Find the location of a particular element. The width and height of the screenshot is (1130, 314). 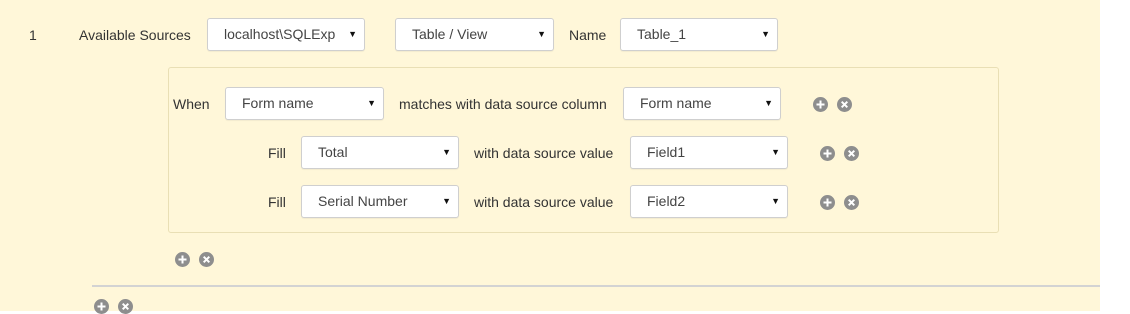

when-select: Form name ▼ is located at coordinates (304, 103).